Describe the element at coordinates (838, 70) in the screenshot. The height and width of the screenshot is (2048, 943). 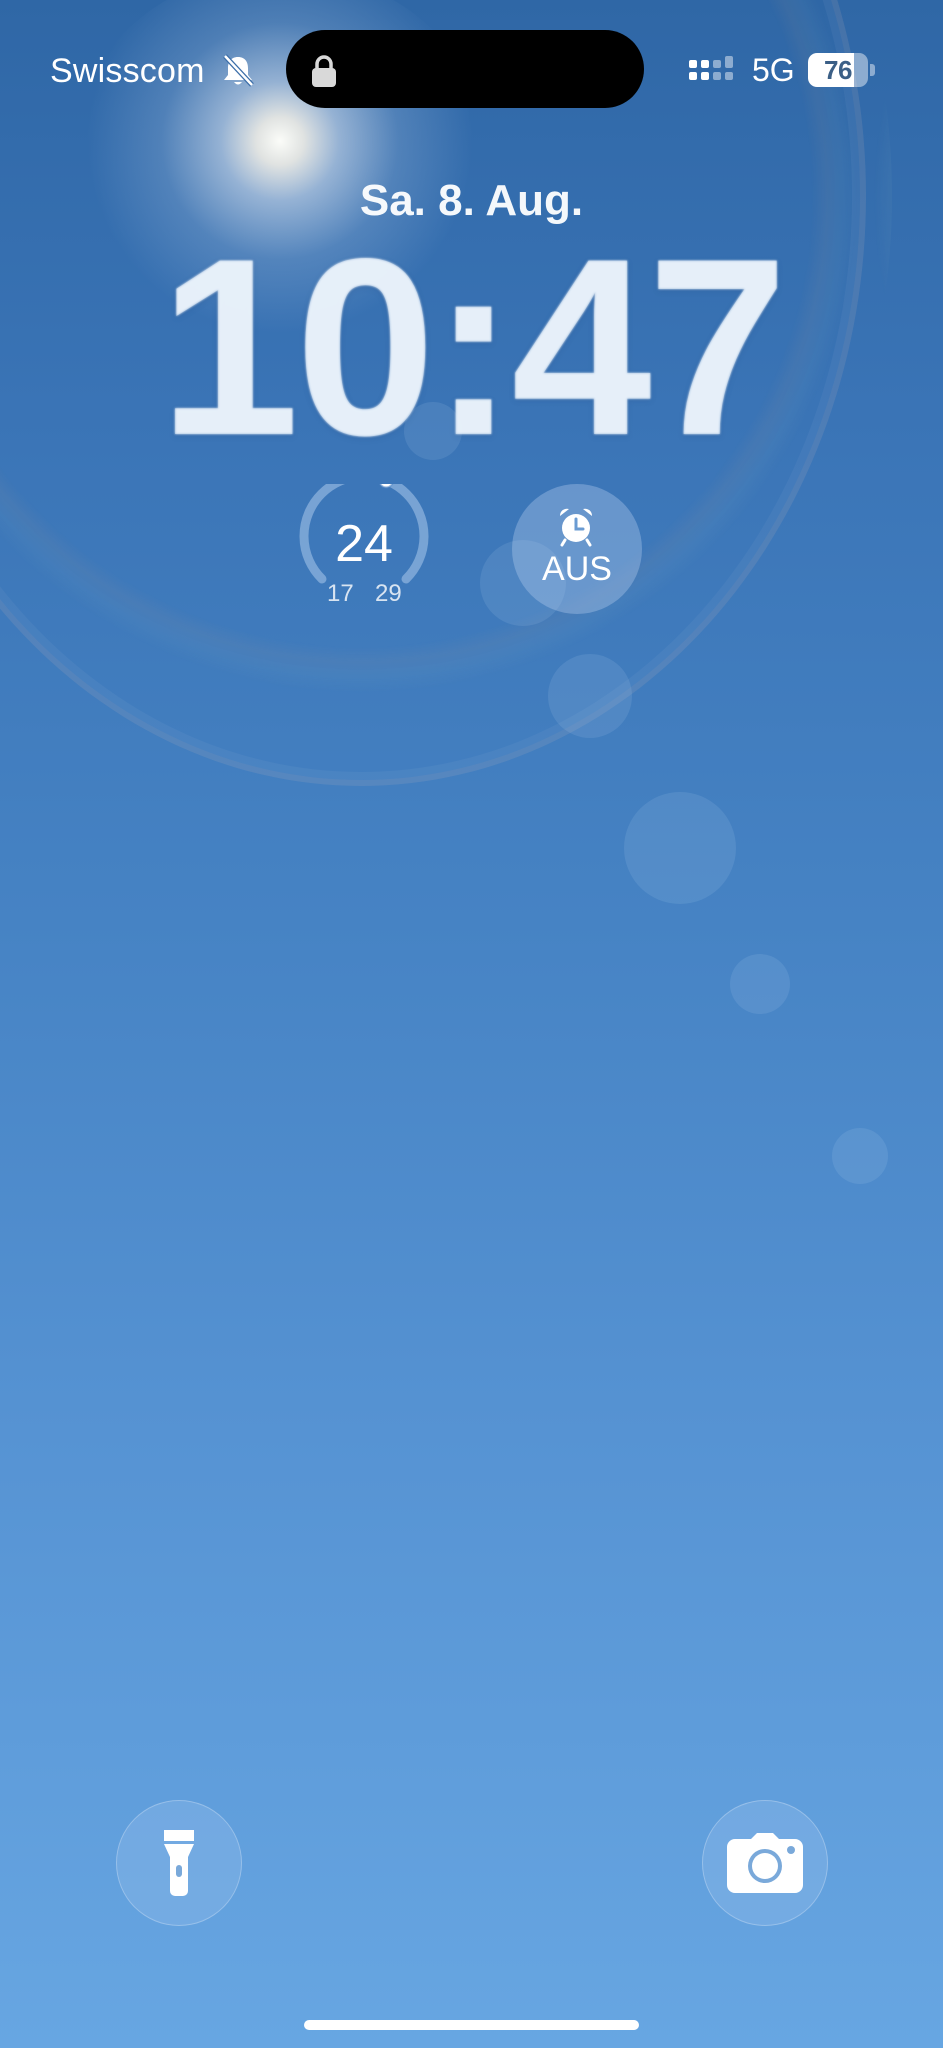
I see `battery-level: 76` at that location.